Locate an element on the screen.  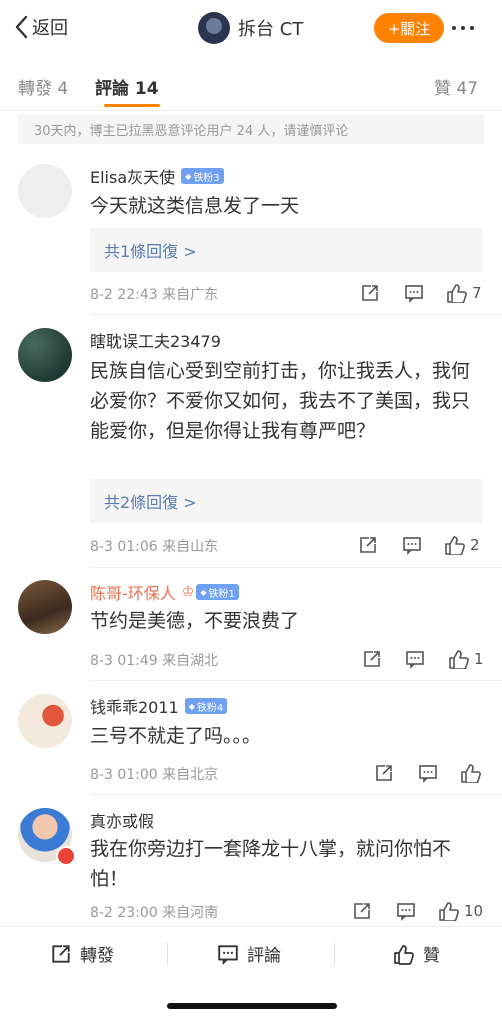
more-options-icon is located at coordinates (463, 28).